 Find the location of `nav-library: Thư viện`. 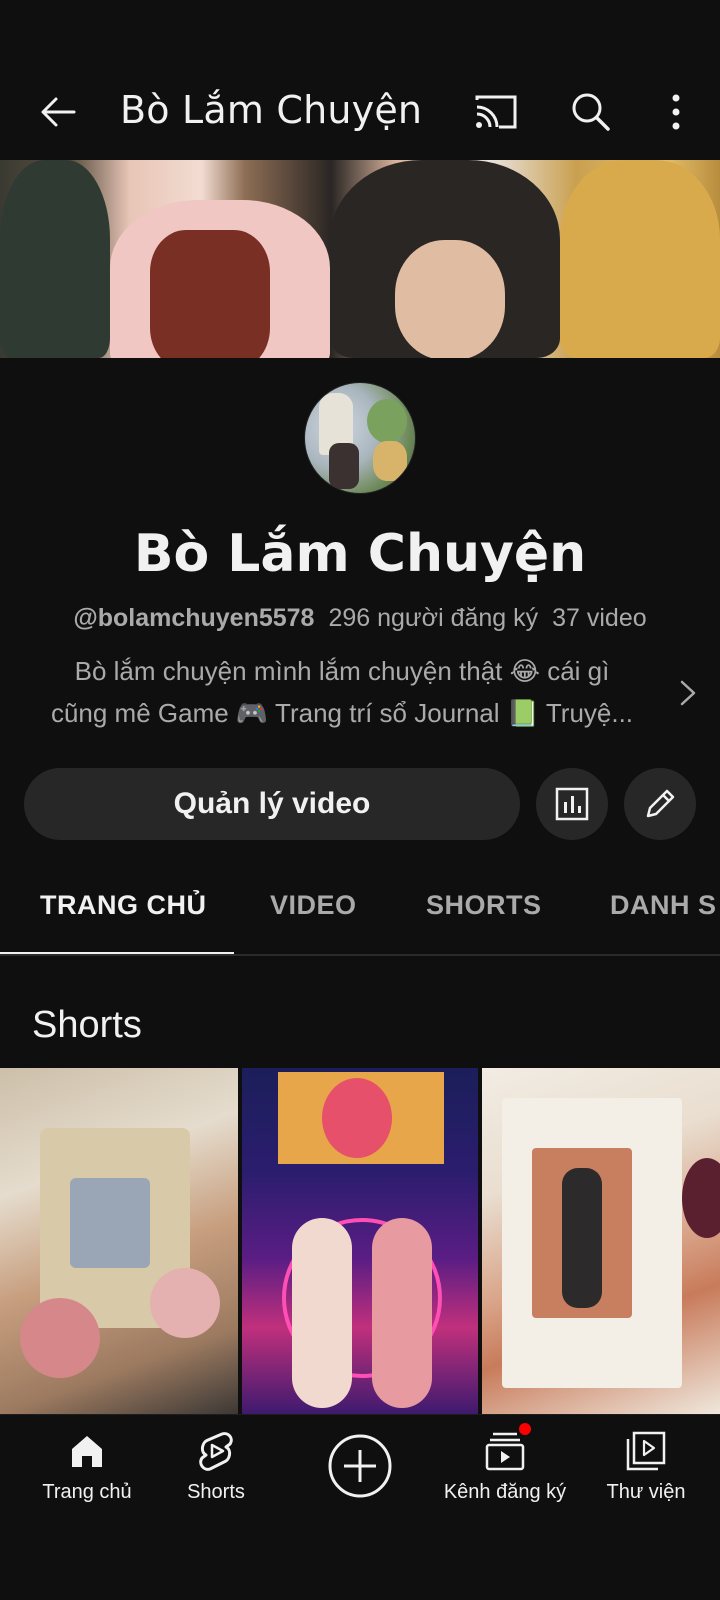

nav-library: Thư viện is located at coordinates (646, 1470).